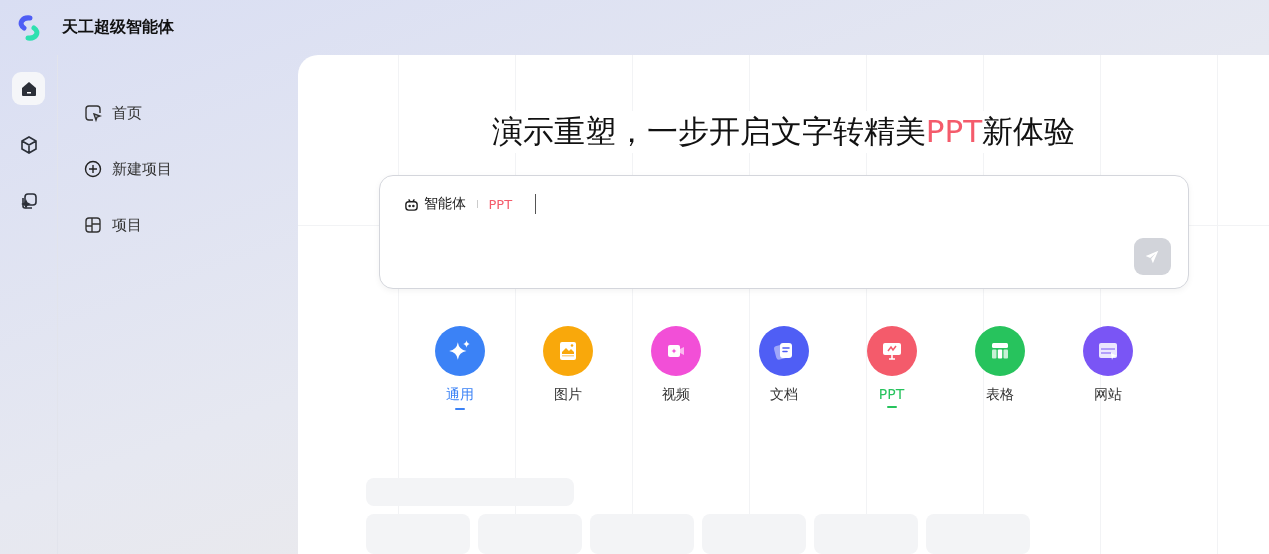 Image resolution: width=1269 pixels, height=554 pixels. I want to click on category-label: 表格, so click(999, 395).